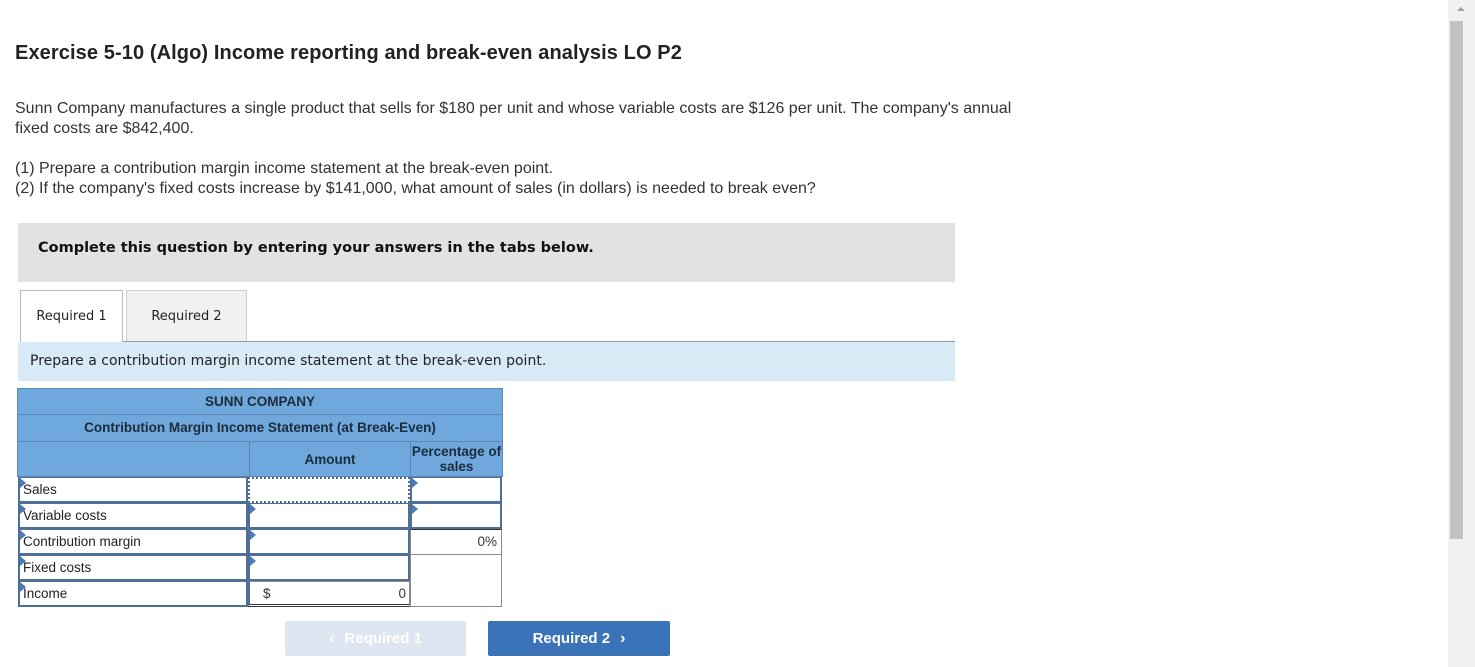 The width and height of the screenshot is (1475, 667). I want to click on row-label-fixed-costs: Fixed costs, so click(133, 568).